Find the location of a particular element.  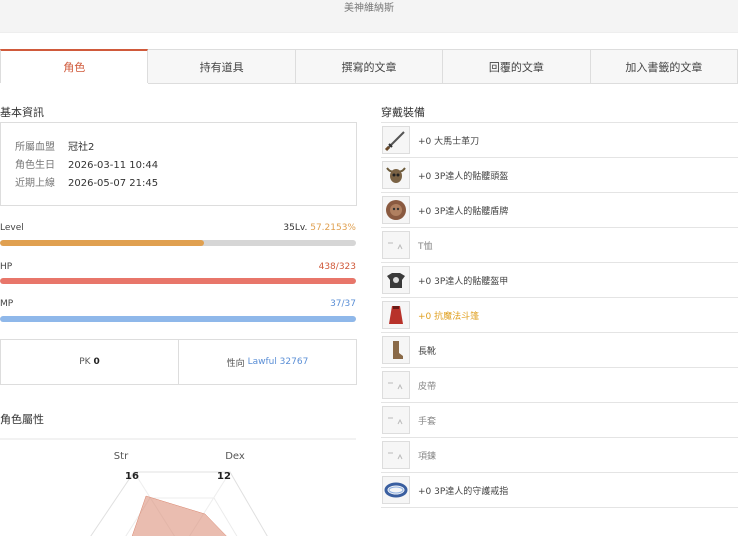

equipment-name: +0 3P達人的骷髏盾牌 is located at coordinates (463, 211).